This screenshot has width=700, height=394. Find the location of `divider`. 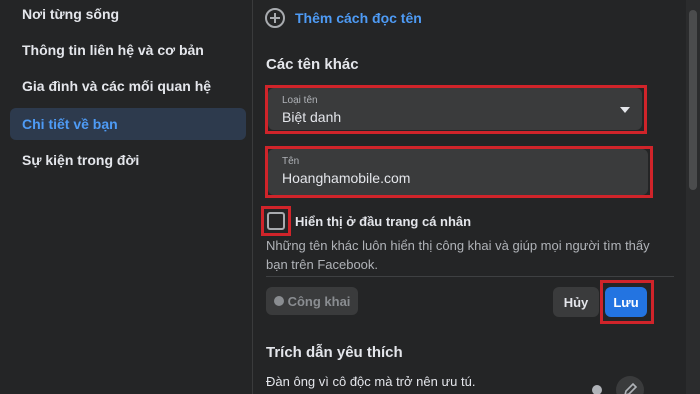

divider is located at coordinates (470, 276).